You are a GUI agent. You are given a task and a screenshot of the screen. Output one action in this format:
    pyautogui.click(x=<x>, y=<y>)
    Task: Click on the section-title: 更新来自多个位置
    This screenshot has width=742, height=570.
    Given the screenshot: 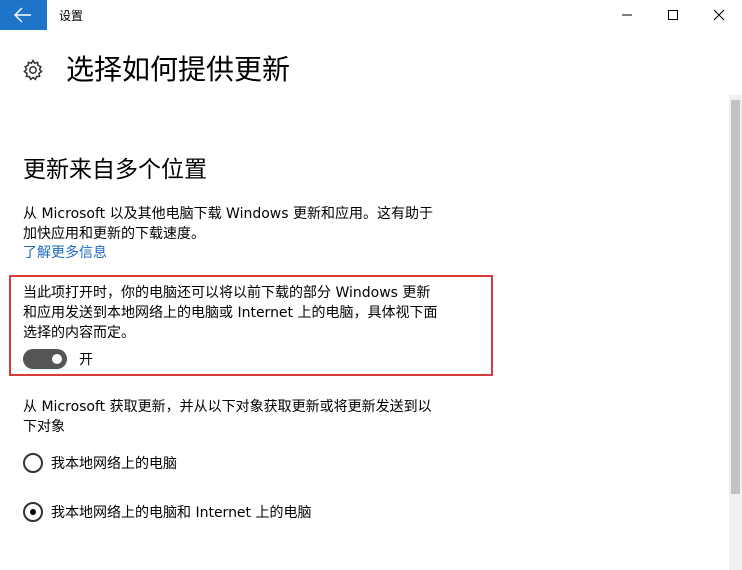 What is the action you would take?
    pyautogui.click(x=115, y=170)
    